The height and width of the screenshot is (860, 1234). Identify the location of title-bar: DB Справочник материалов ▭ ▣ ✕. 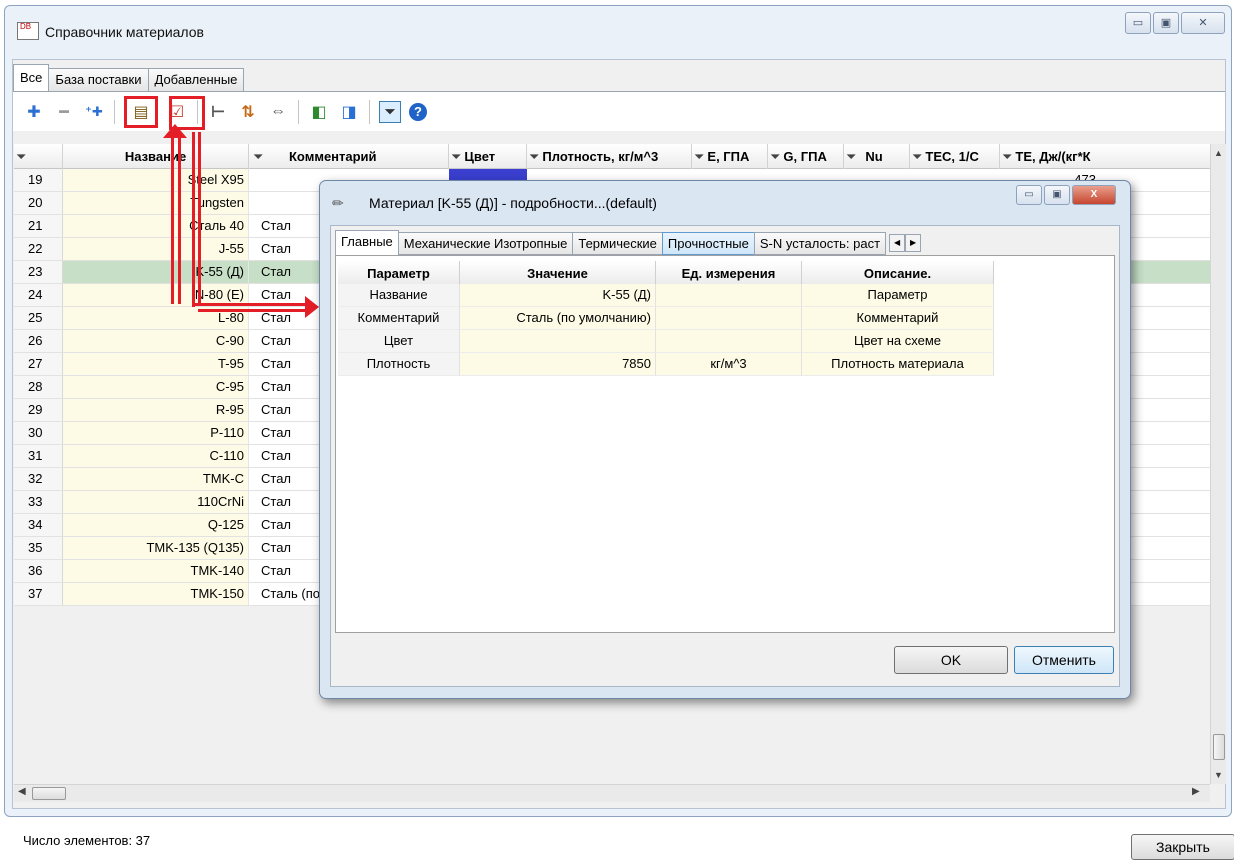
(618, 27).